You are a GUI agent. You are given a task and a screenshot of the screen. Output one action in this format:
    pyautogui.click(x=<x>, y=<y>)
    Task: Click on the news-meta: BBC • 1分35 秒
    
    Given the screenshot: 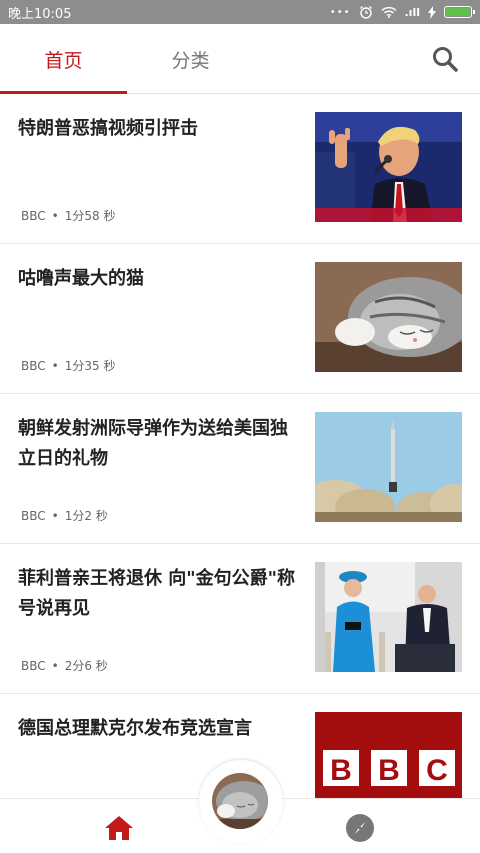 What is the action you would take?
    pyautogui.click(x=68, y=366)
    